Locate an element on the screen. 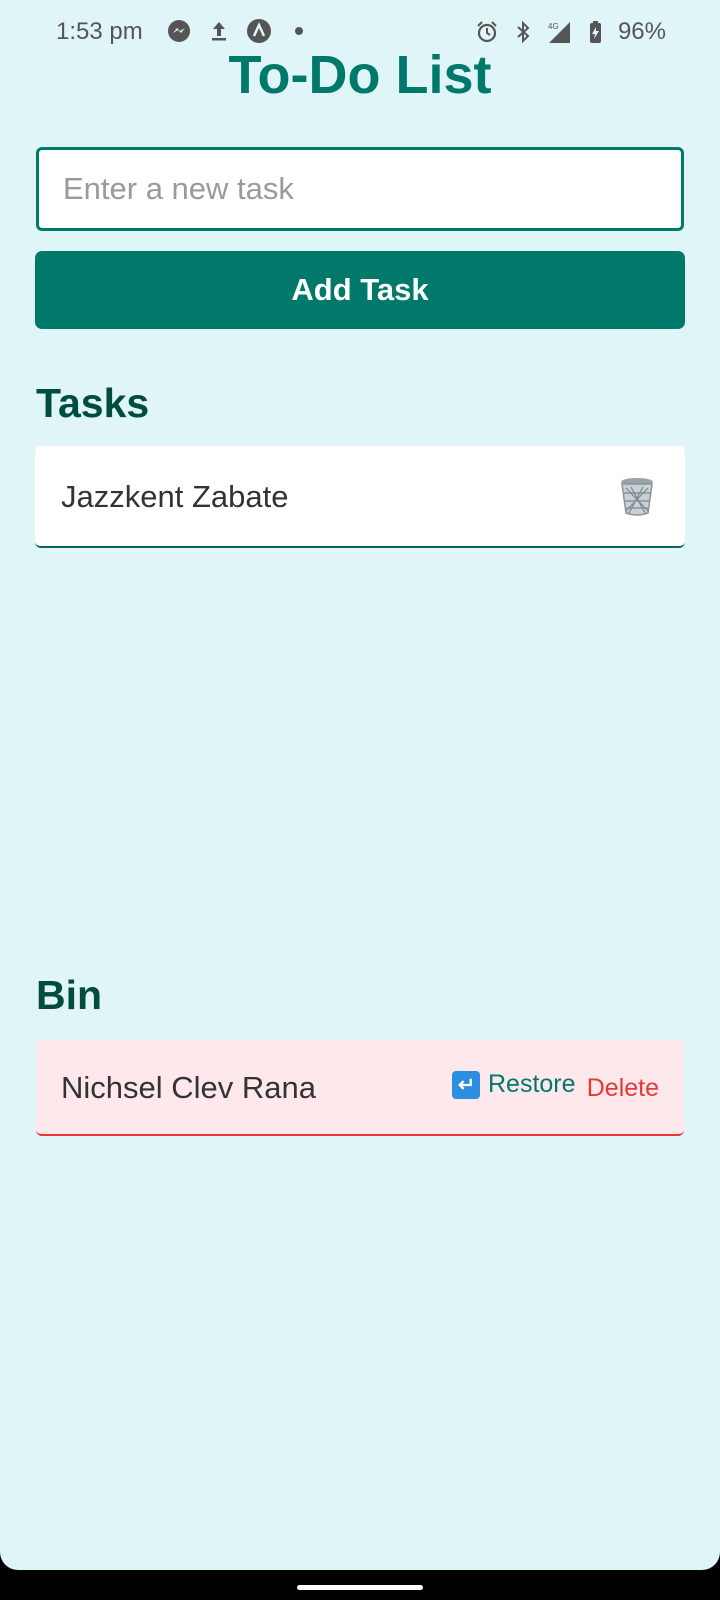 The image size is (720, 1600). status-time: 1:53 pm is located at coordinates (99, 31).